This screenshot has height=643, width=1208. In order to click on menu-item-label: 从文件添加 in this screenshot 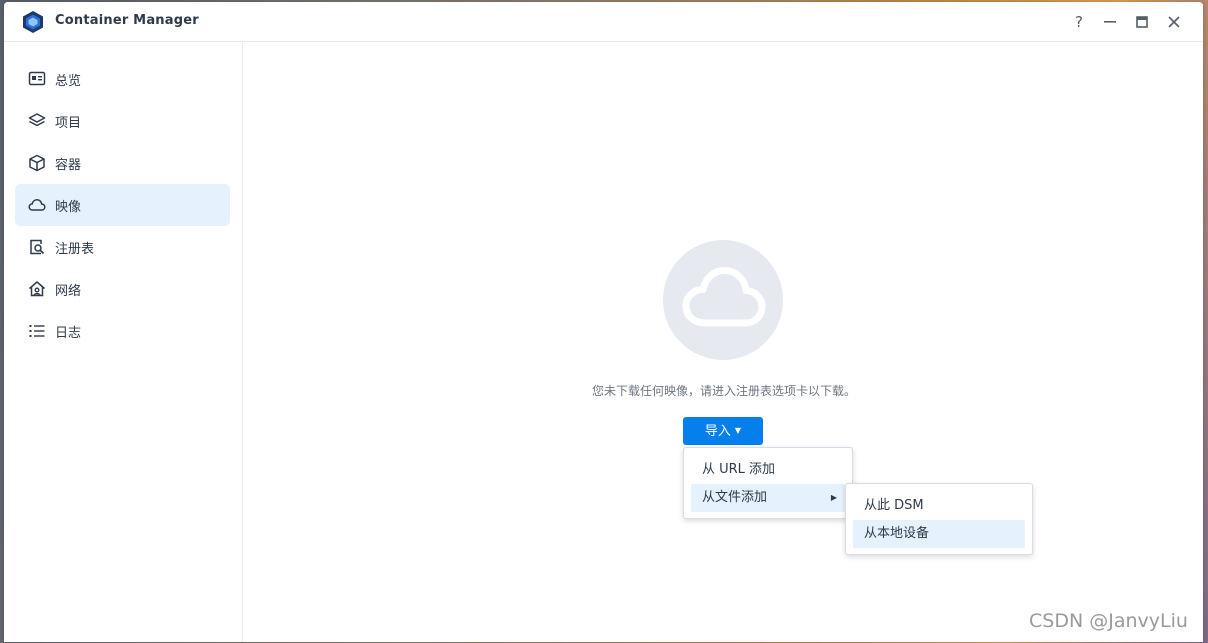, I will do `click(735, 497)`.